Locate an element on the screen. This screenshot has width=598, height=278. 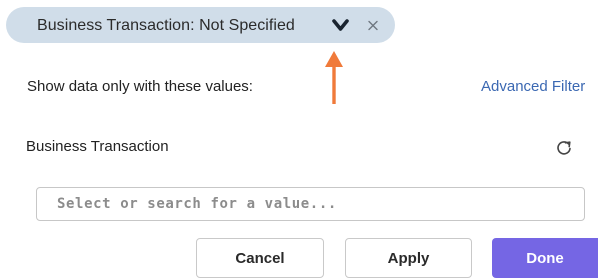
close-icon is located at coordinates (373, 25).